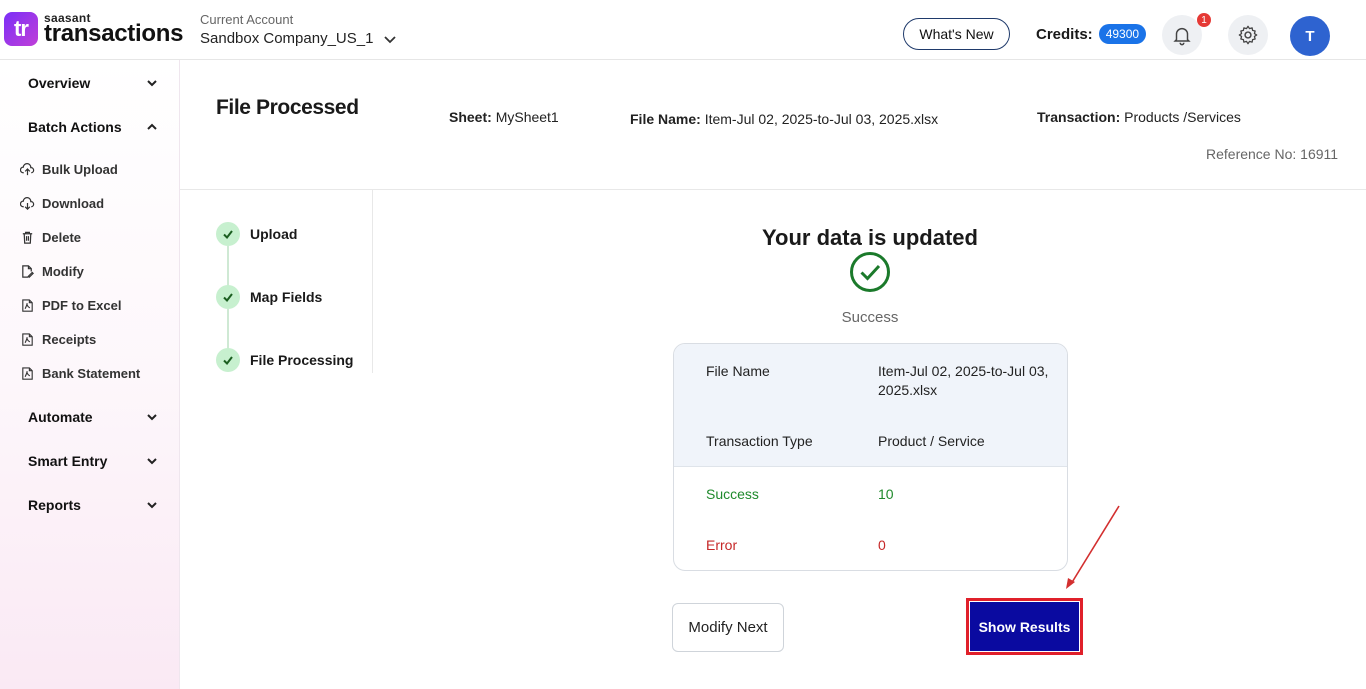 The height and width of the screenshot is (689, 1366). What do you see at coordinates (93, 461) in the screenshot?
I see `sidebar-section-smart-entry: Smart Entry` at bounding box center [93, 461].